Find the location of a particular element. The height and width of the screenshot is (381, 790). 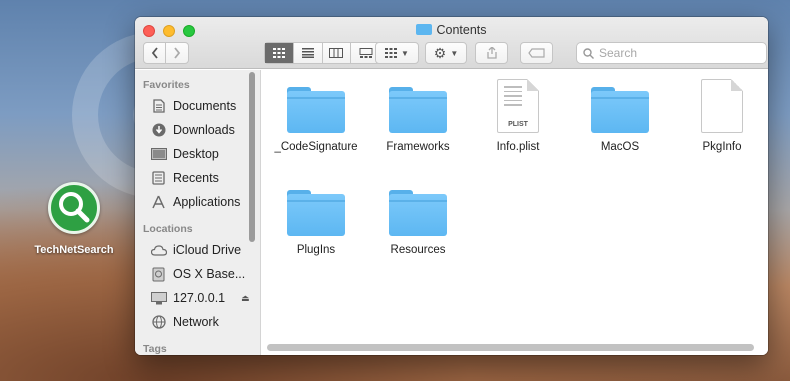

arrange-button: ▼ is located at coordinates (397, 53).